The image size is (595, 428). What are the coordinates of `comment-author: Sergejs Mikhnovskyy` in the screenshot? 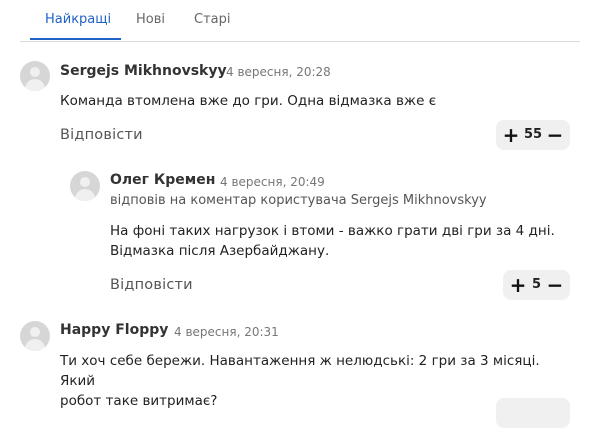 It's located at (143, 71).